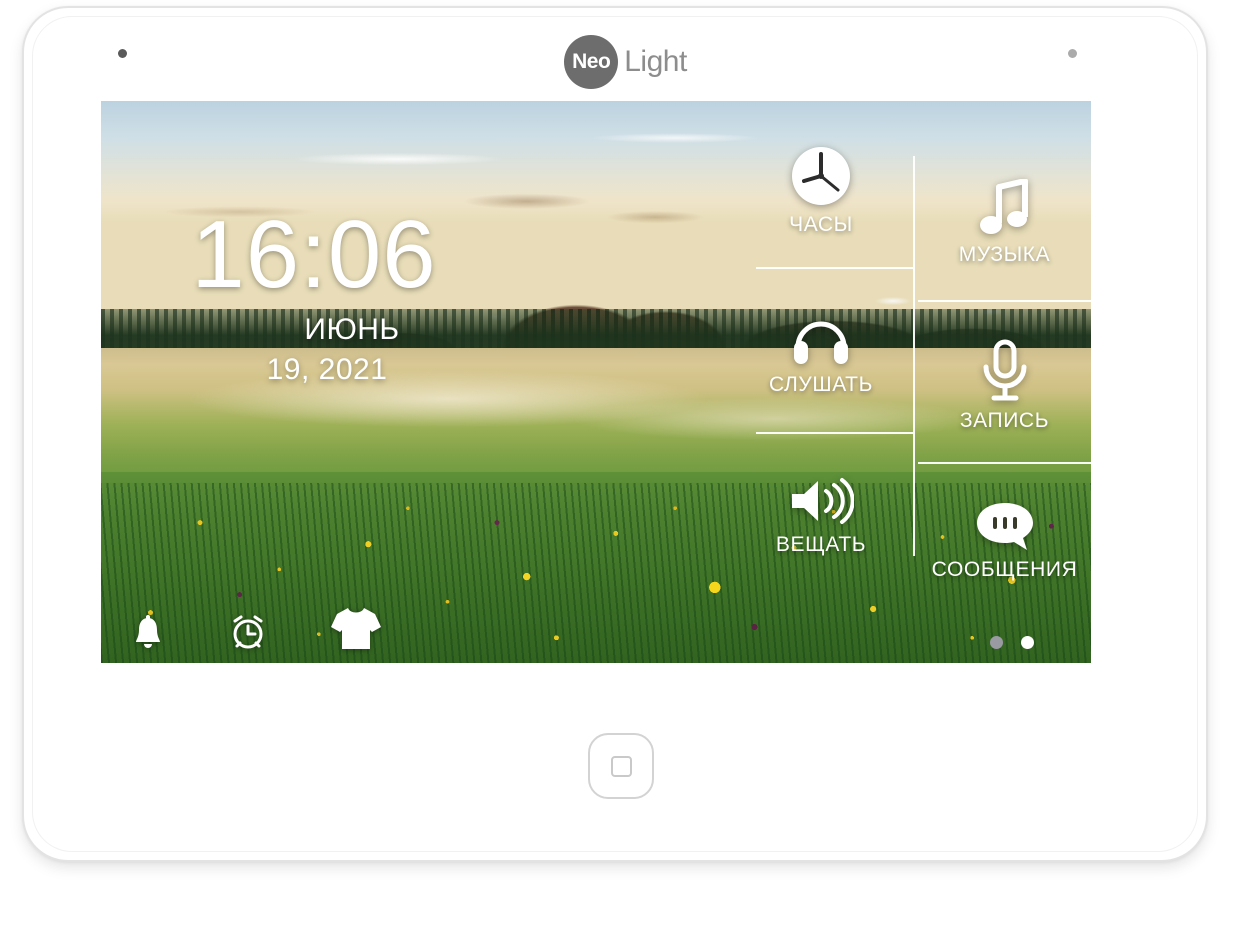 The image size is (1251, 949). Describe the element at coordinates (1005, 371) in the screenshot. I see `microphone-icon` at that location.